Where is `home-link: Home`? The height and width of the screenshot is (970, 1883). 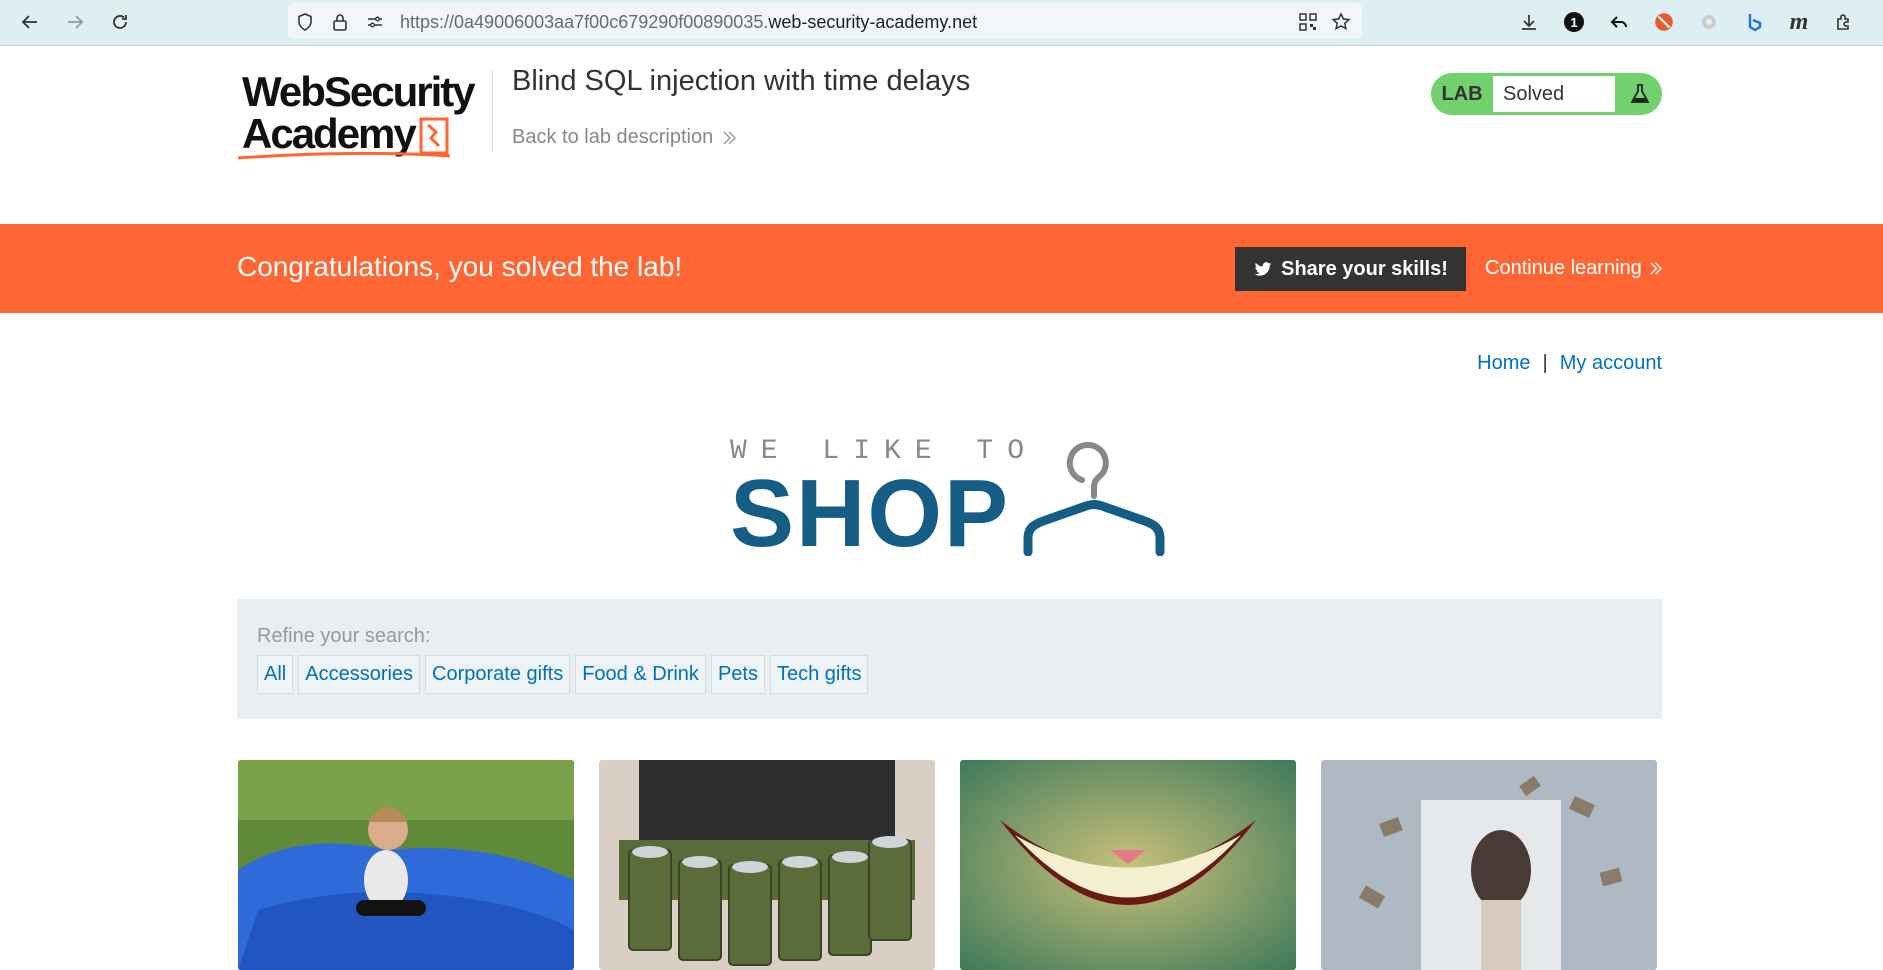
home-link: Home is located at coordinates (1503, 363).